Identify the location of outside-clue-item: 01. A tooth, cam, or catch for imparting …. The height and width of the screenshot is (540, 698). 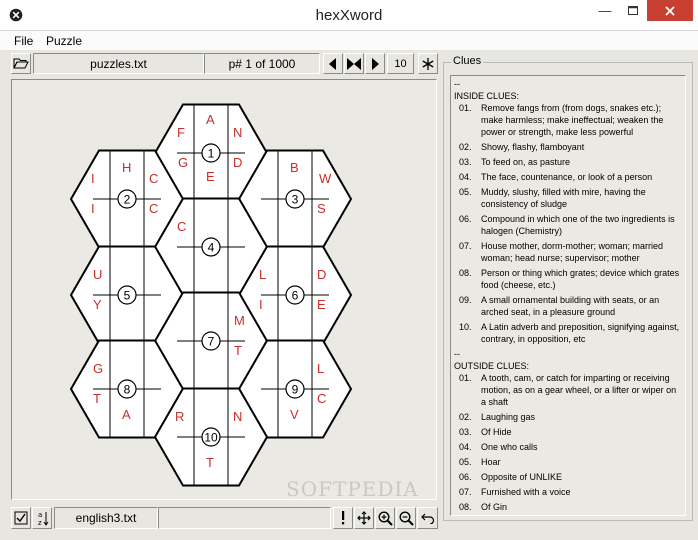
(568, 390).